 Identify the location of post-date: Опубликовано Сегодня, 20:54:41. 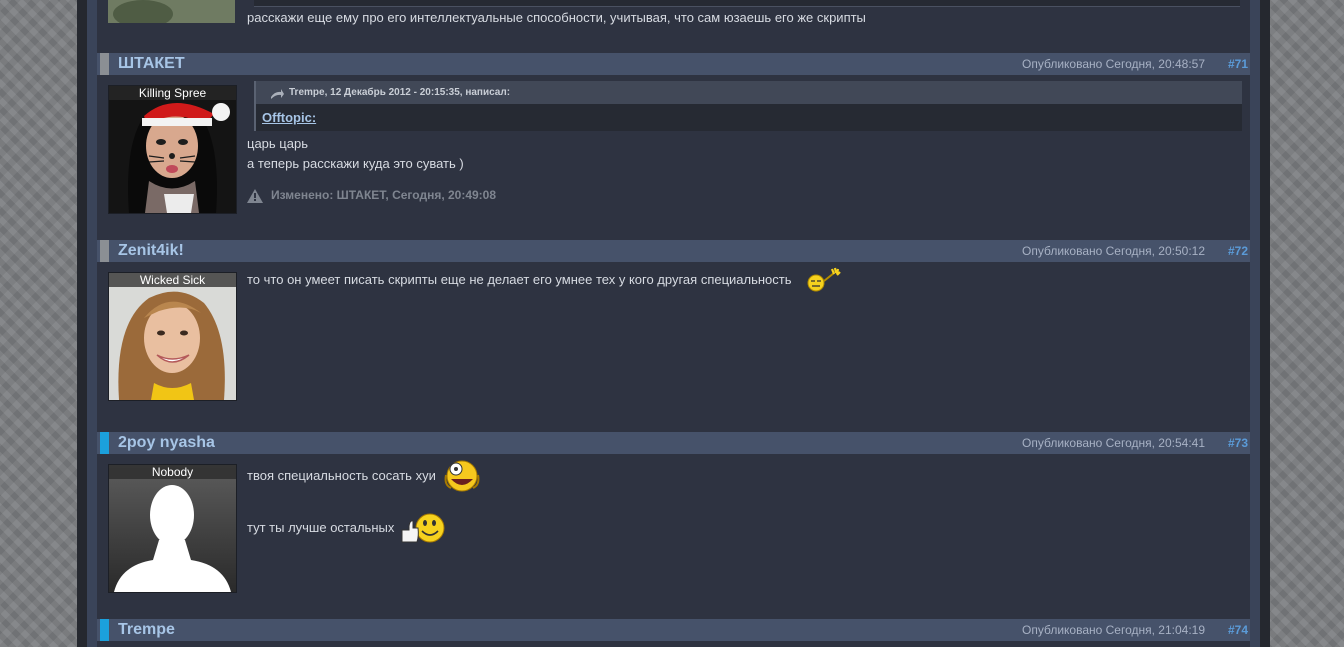
(1113, 443).